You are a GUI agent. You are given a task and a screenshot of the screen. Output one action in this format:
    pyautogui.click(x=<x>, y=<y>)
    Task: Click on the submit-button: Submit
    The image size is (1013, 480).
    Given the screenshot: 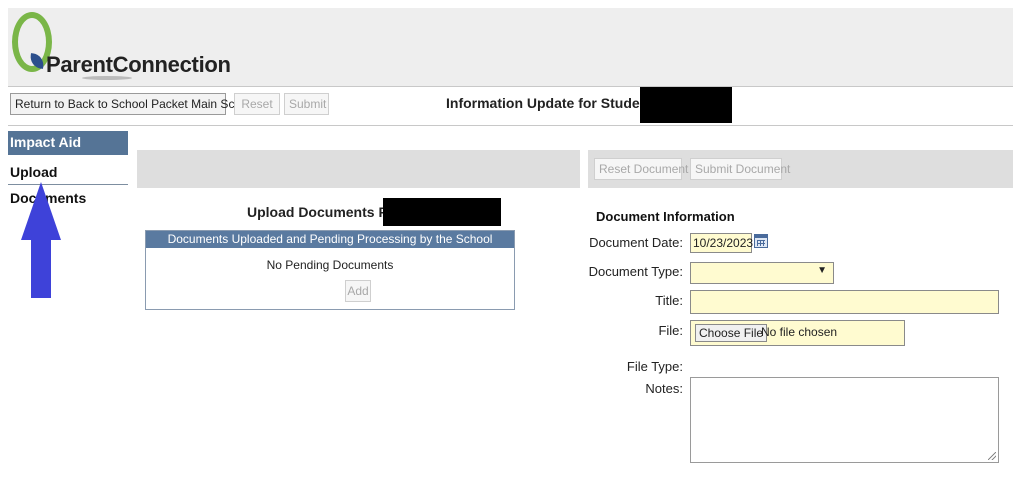 What is the action you would take?
    pyautogui.click(x=306, y=104)
    